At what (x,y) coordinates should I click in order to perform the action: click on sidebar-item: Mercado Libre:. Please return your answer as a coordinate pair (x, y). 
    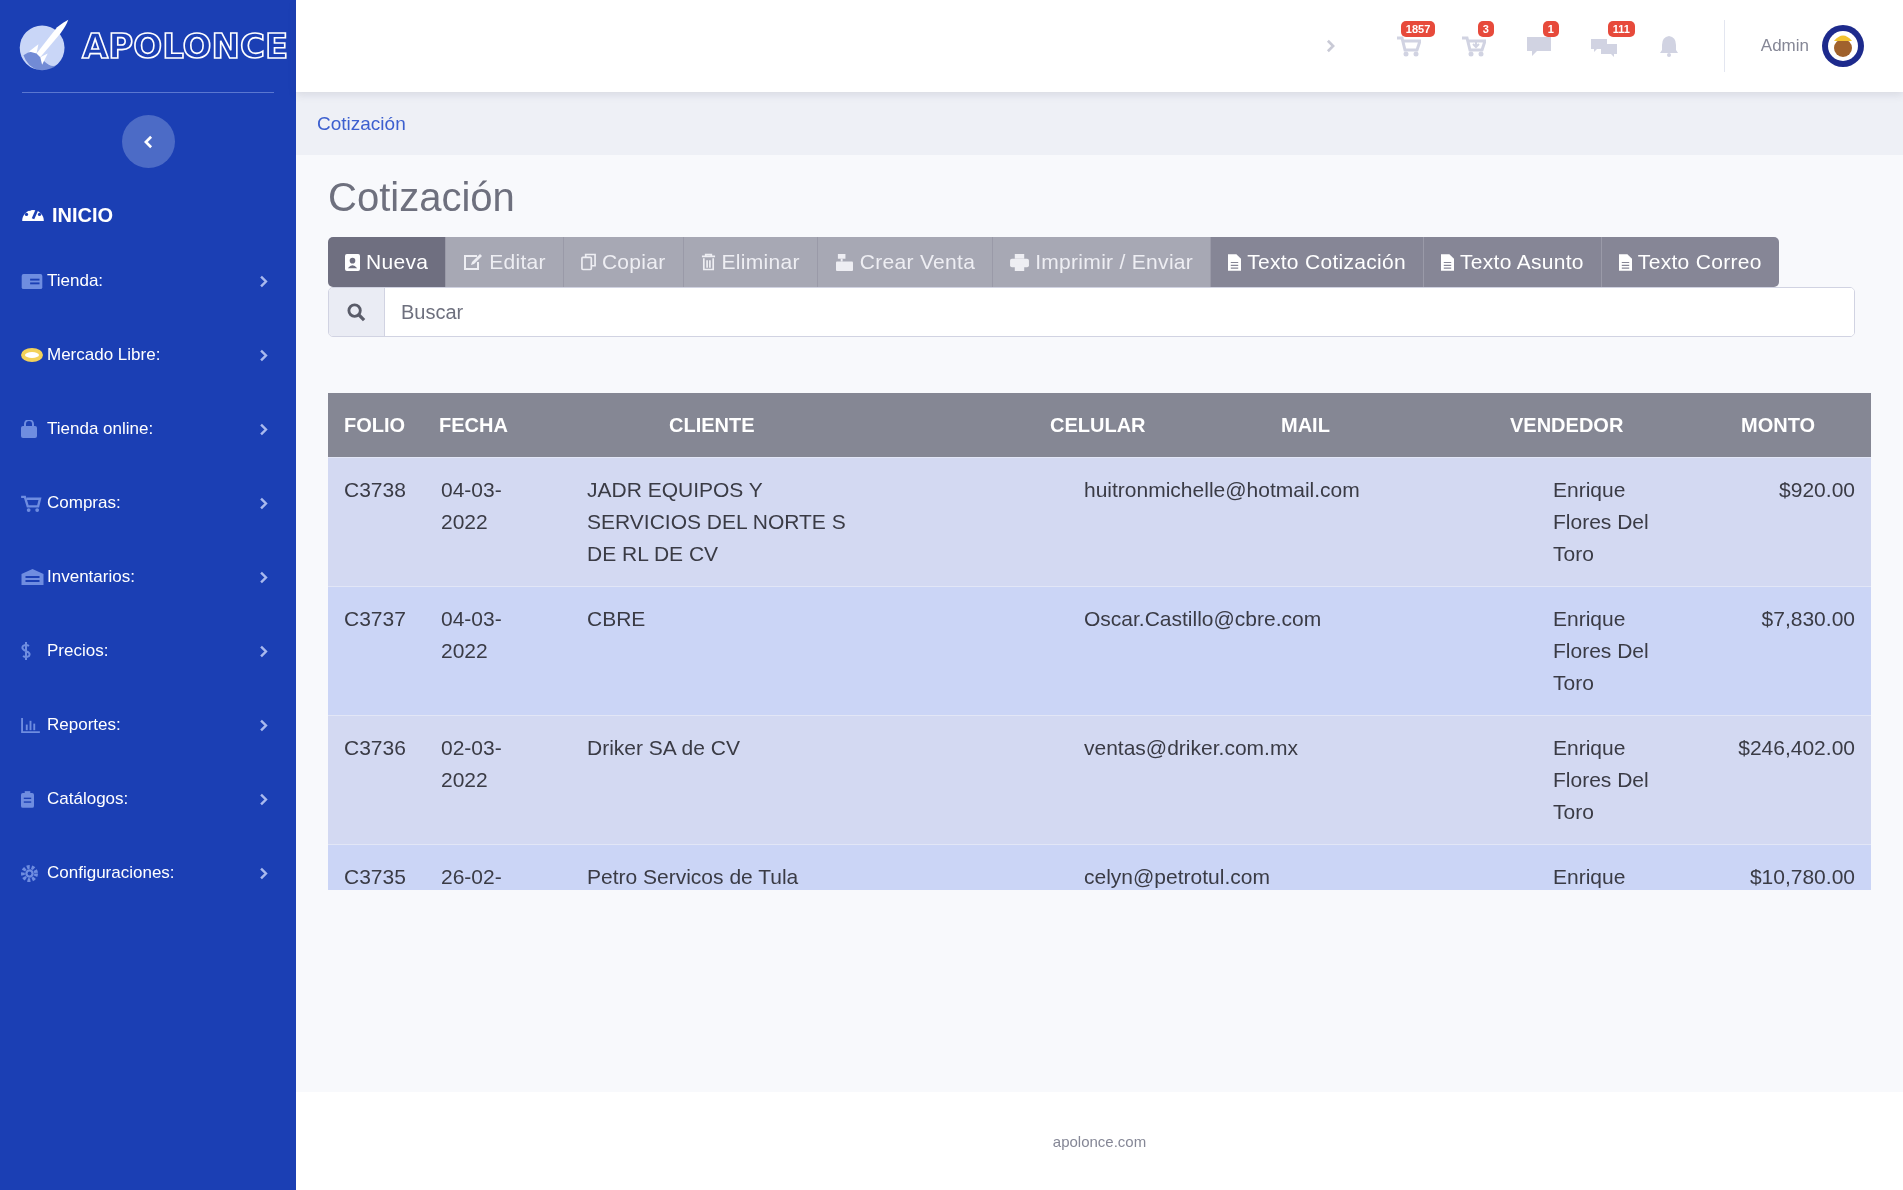
    Looking at the image, I should click on (148, 355).